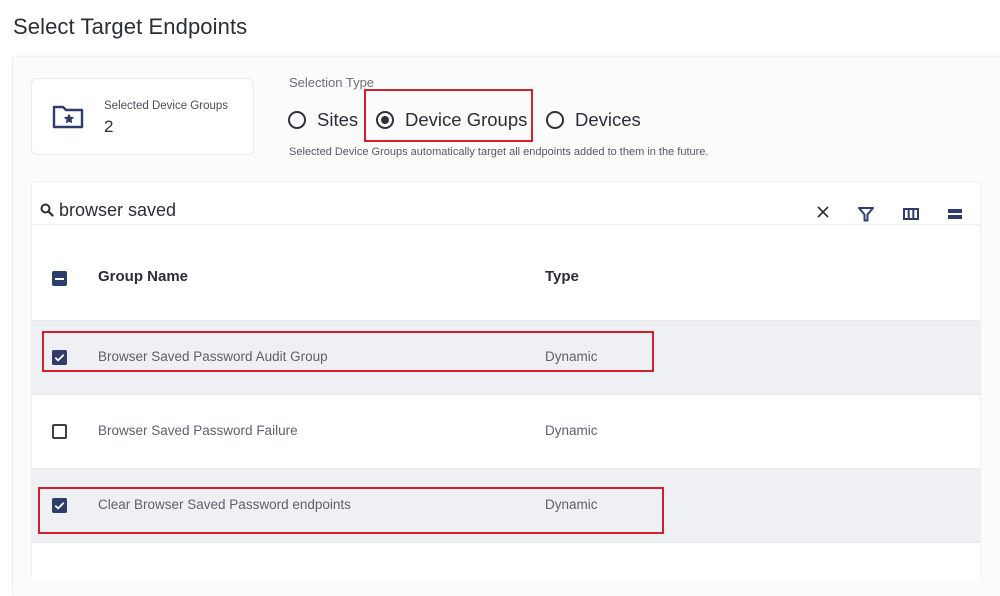 This screenshot has width=1000, height=596. What do you see at coordinates (506, 562) in the screenshot?
I see `table-row-empty` at bounding box center [506, 562].